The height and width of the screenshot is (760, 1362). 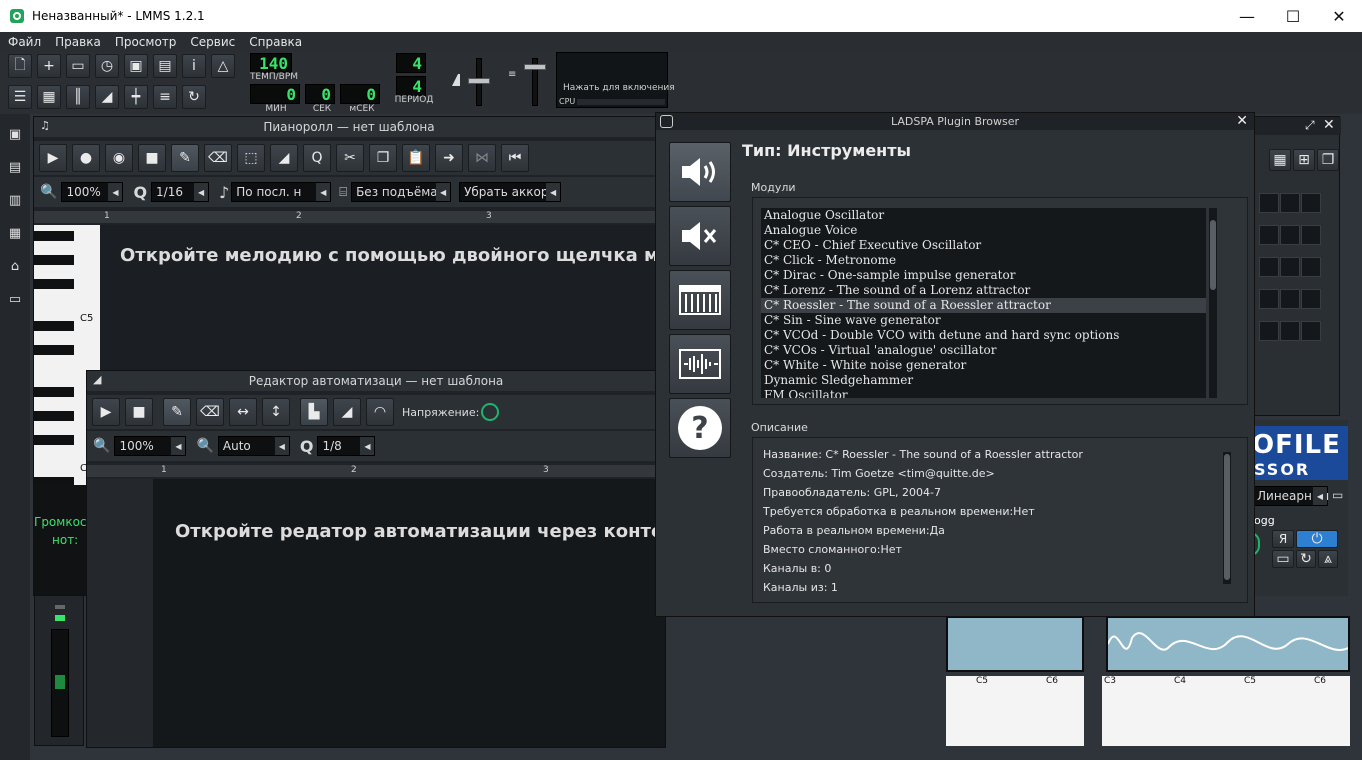 I want to click on zoom-y-combo: Auto ◀, so click(x=253, y=446).